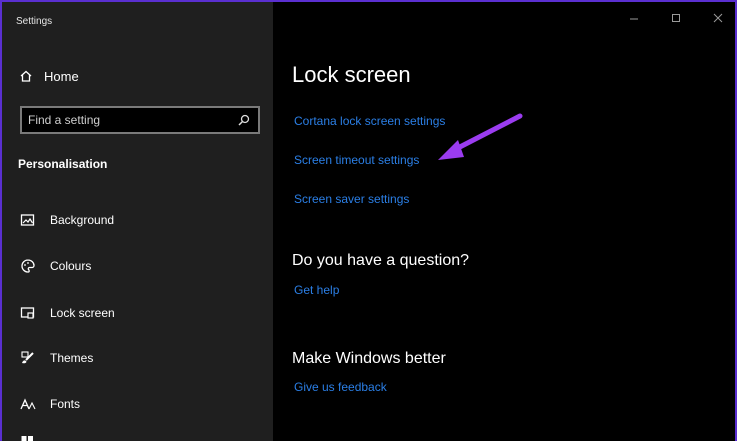  Describe the element at coordinates (634, 18) in the screenshot. I see `minimize-button` at that location.